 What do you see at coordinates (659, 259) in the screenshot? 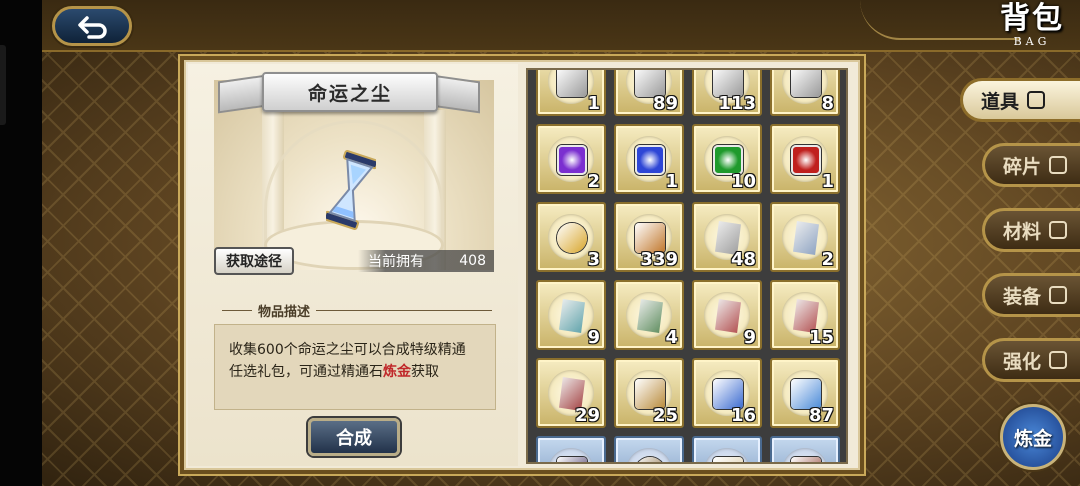
I see `item-count: 339` at bounding box center [659, 259].